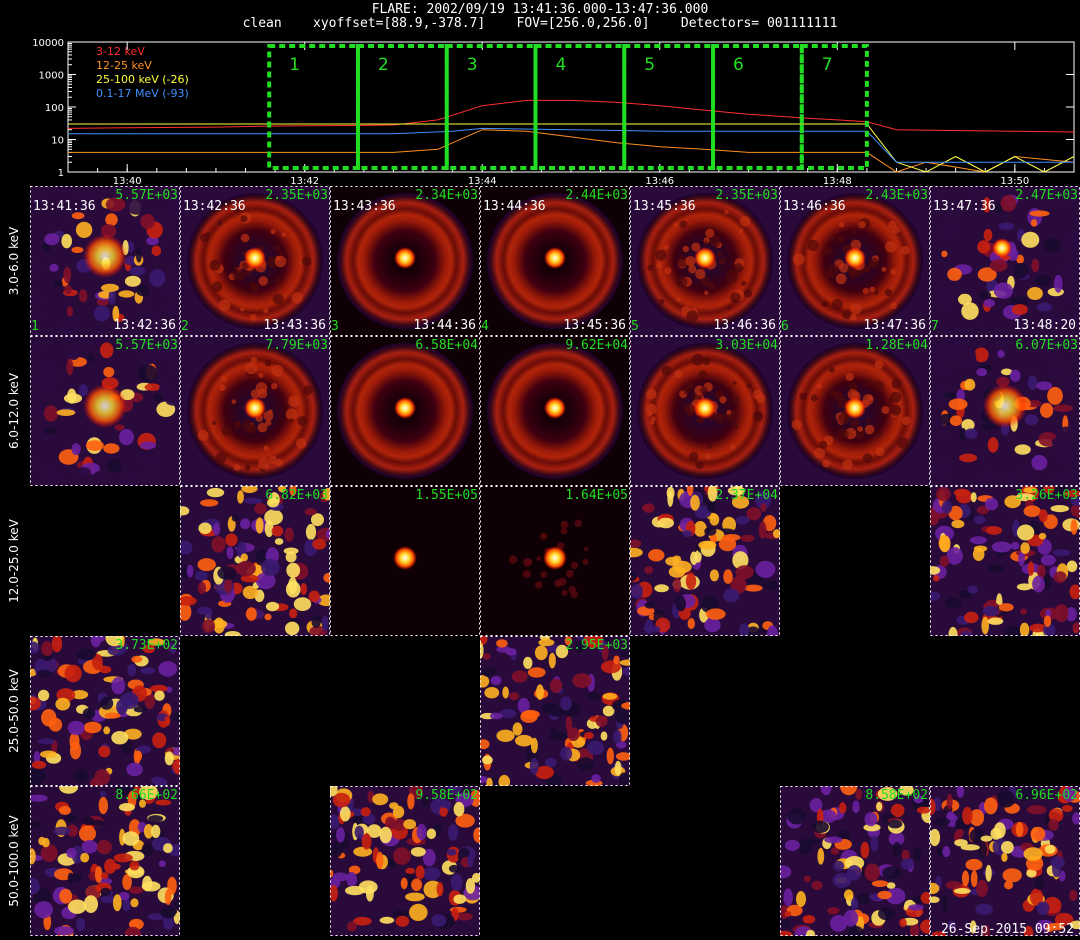 The image size is (1080, 940). Describe the element at coordinates (105, 711) in the screenshot. I see `xray-image: 3.73E+02` at that location.